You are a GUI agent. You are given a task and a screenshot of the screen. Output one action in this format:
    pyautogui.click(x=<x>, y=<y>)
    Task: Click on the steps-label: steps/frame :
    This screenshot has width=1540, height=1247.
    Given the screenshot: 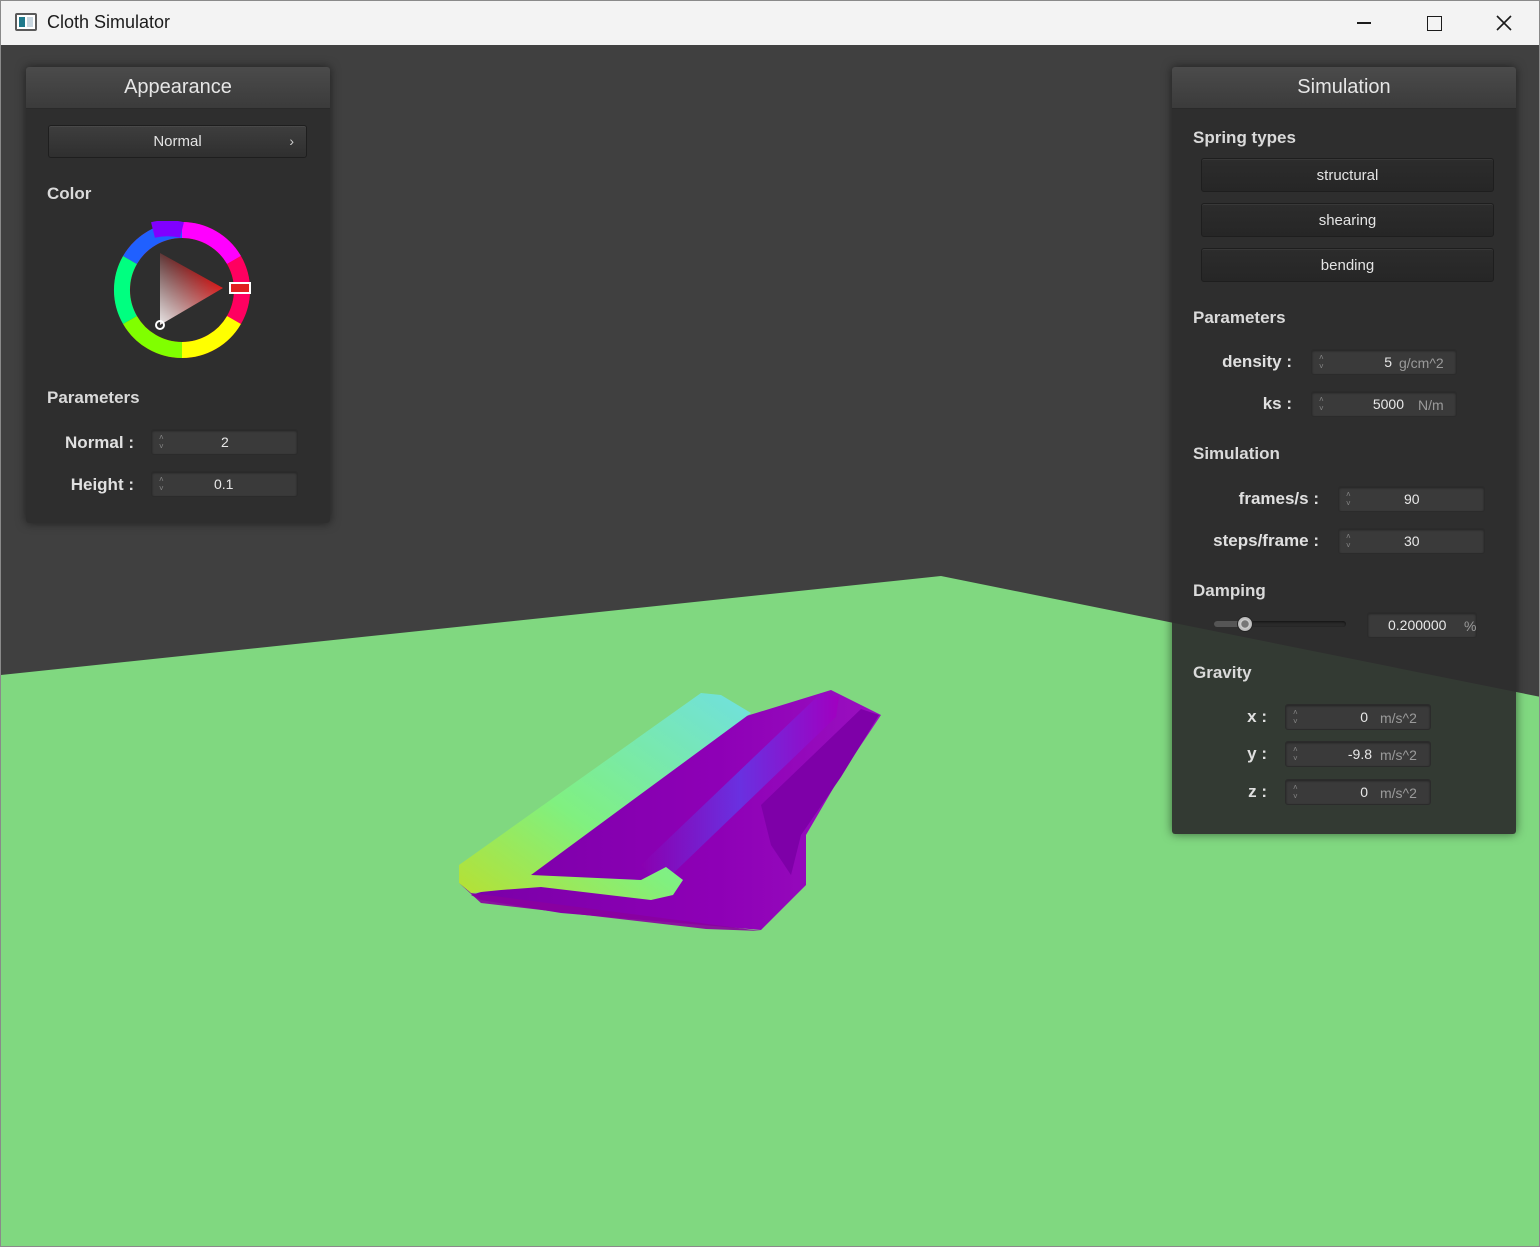 What is the action you would take?
    pyautogui.click(x=1266, y=540)
    